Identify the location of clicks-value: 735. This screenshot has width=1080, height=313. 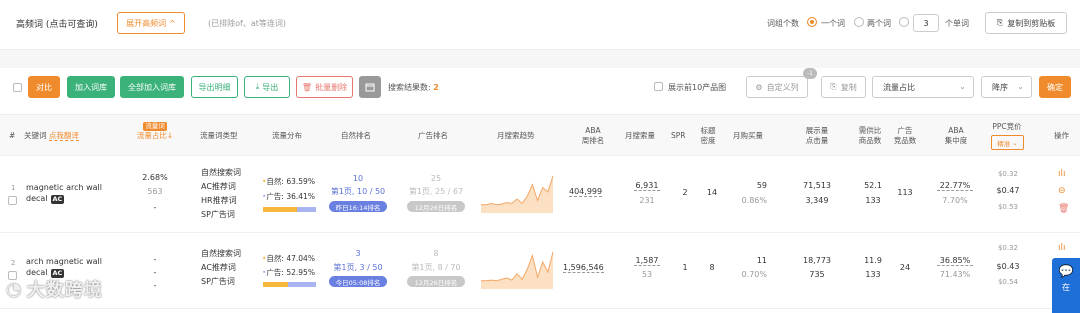
(817, 274).